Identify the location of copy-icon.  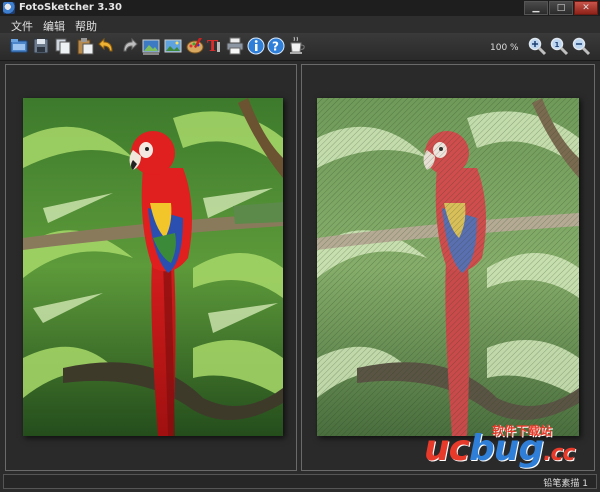
(63, 46).